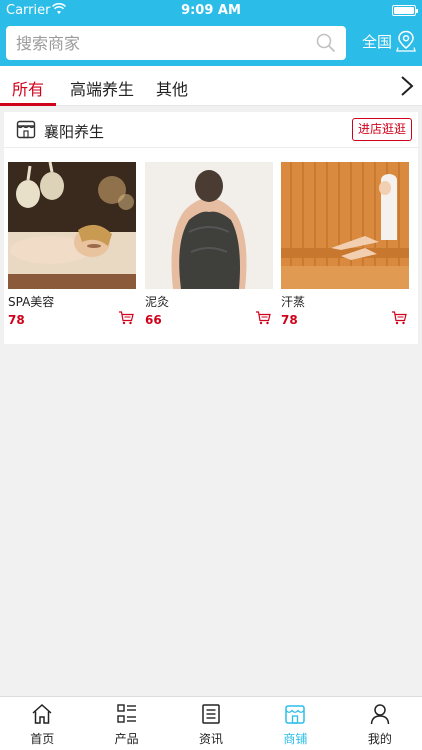  Describe the element at coordinates (28, 104) in the screenshot. I see `active-tab-indicator` at that location.